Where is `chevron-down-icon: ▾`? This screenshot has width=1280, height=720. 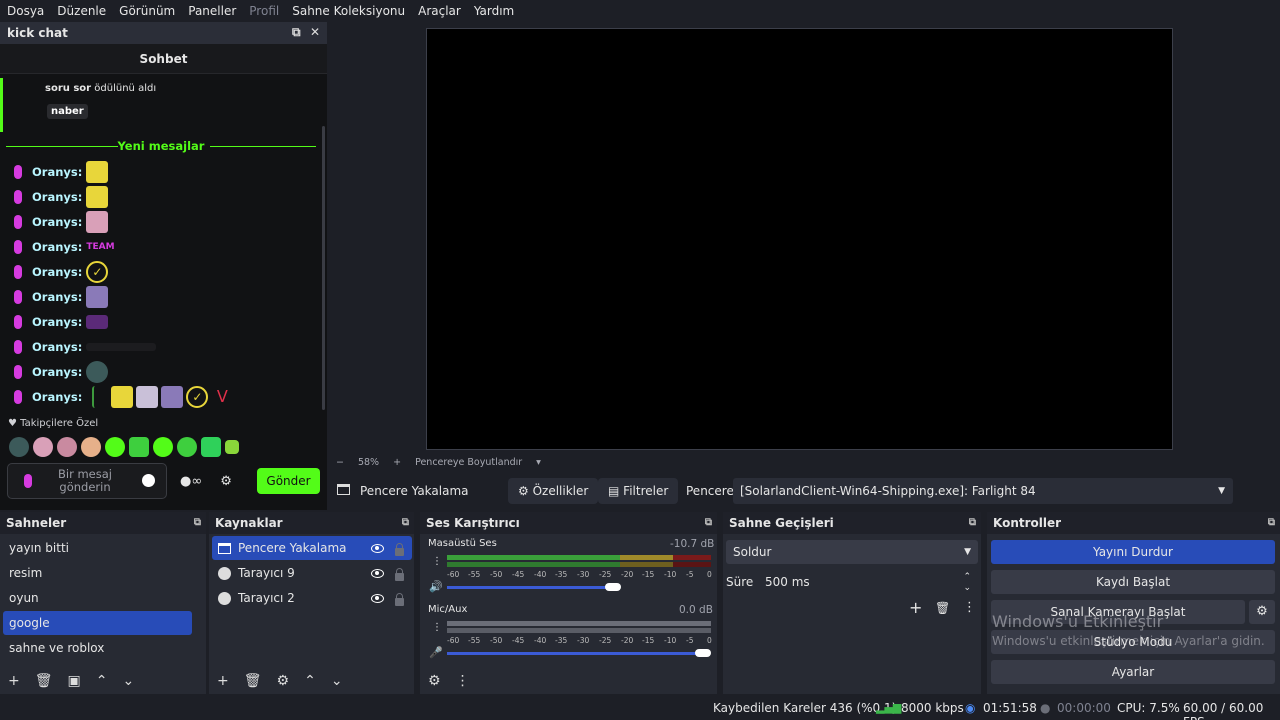 chevron-down-icon: ▾ is located at coordinates (538, 462).